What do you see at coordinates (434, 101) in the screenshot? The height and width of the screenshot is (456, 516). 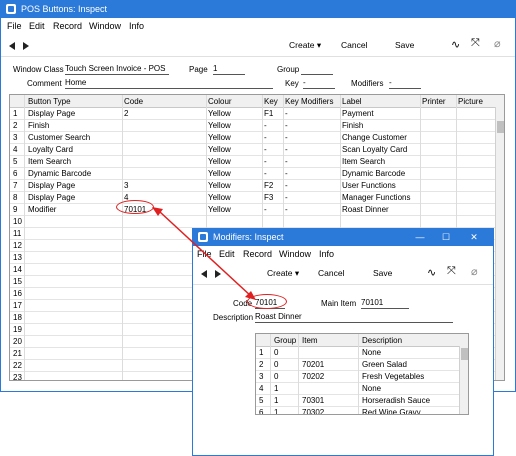 I see `col-printer: Printer` at bounding box center [434, 101].